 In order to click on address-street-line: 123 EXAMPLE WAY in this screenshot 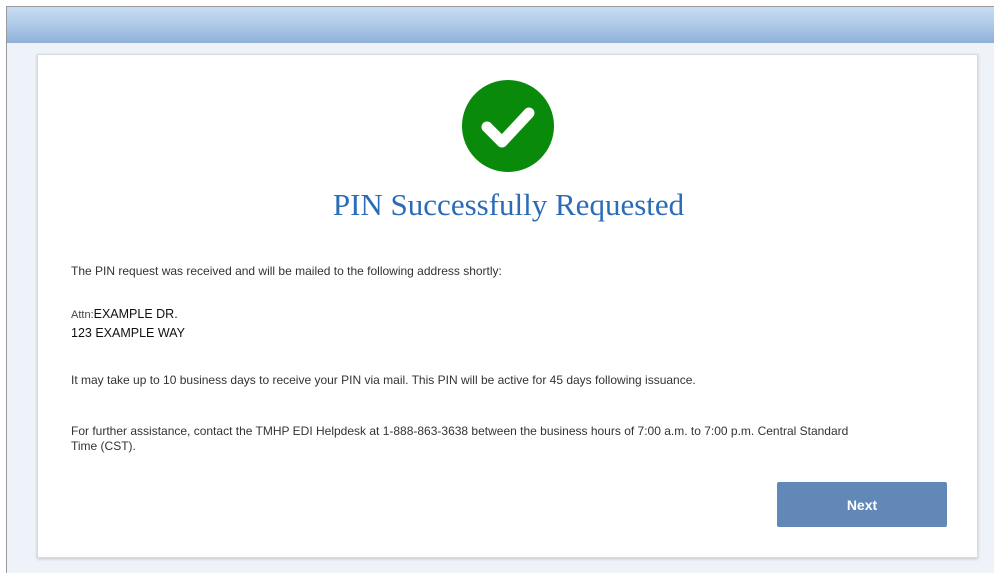, I will do `click(128, 333)`.